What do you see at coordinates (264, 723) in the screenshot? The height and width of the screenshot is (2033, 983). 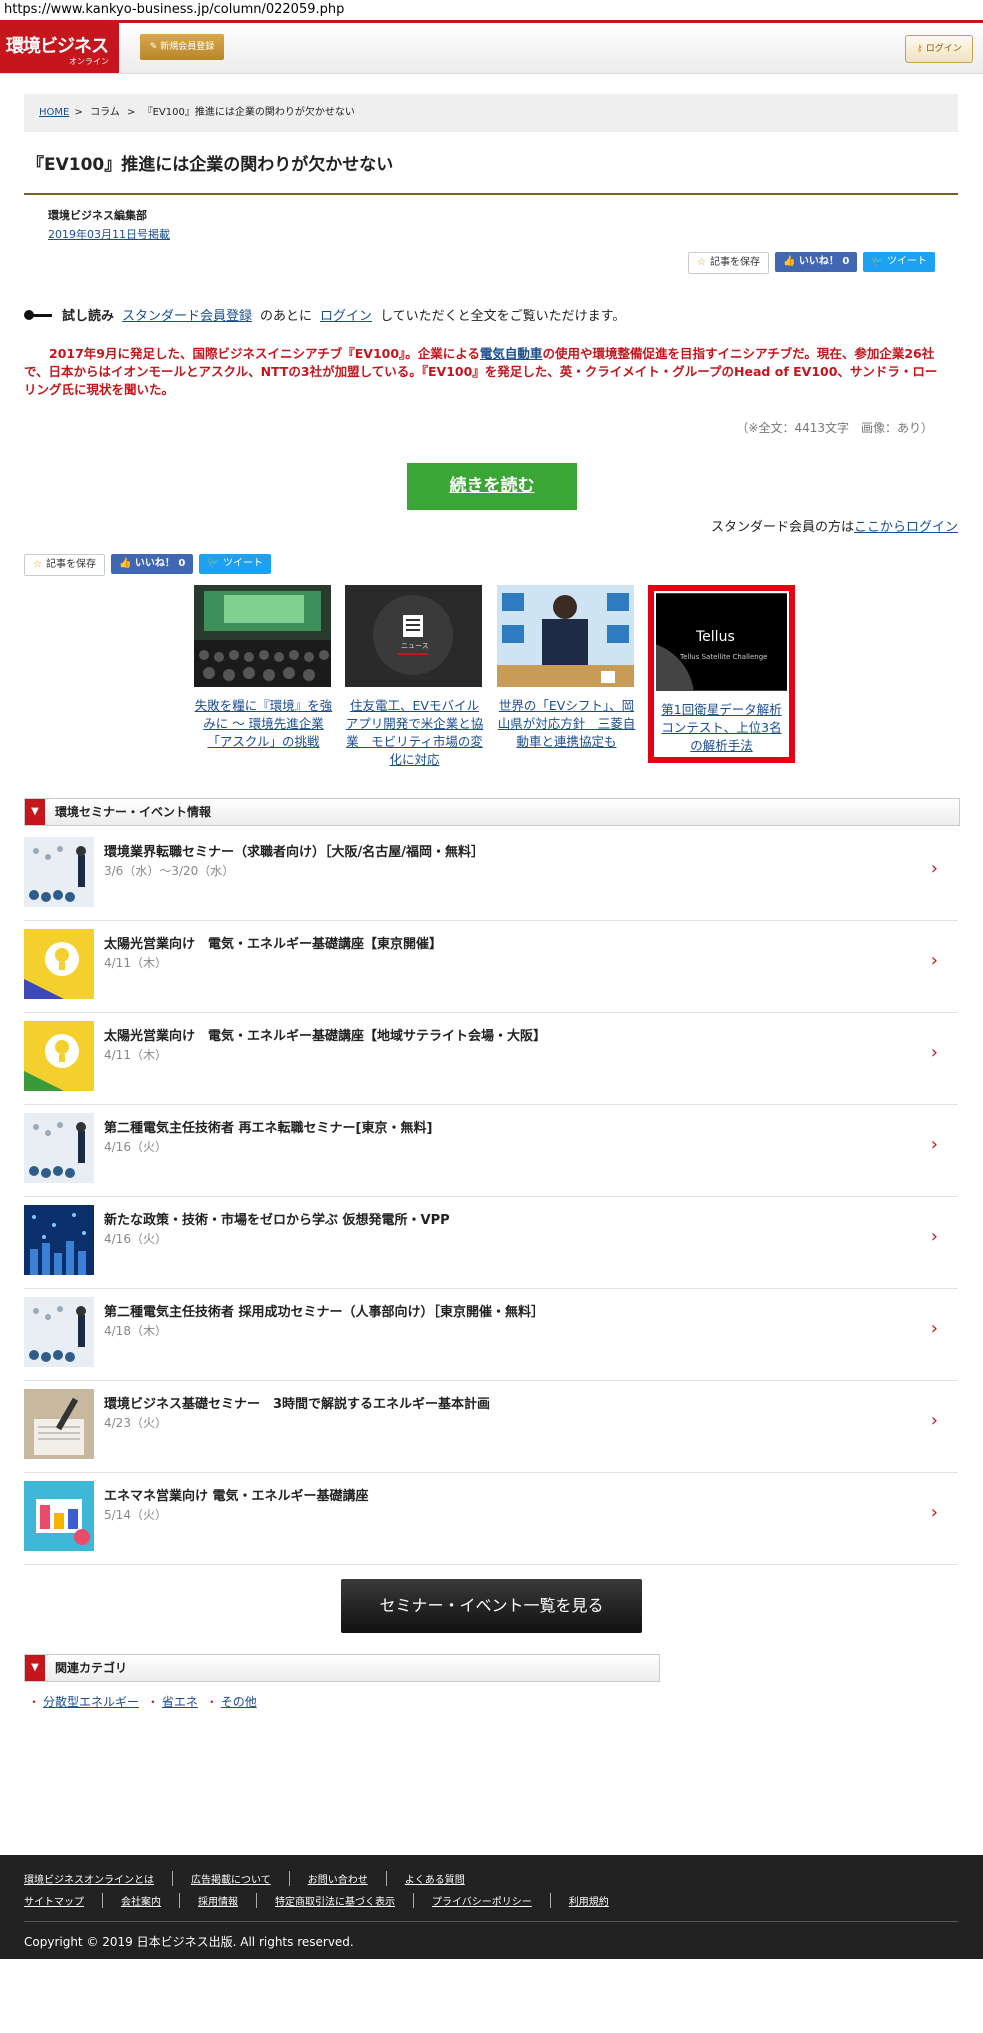 I see `related-link: 失敗を糧に『環境』を強みに ～ 環境先進企業「アスクル」の挑戦` at bounding box center [264, 723].